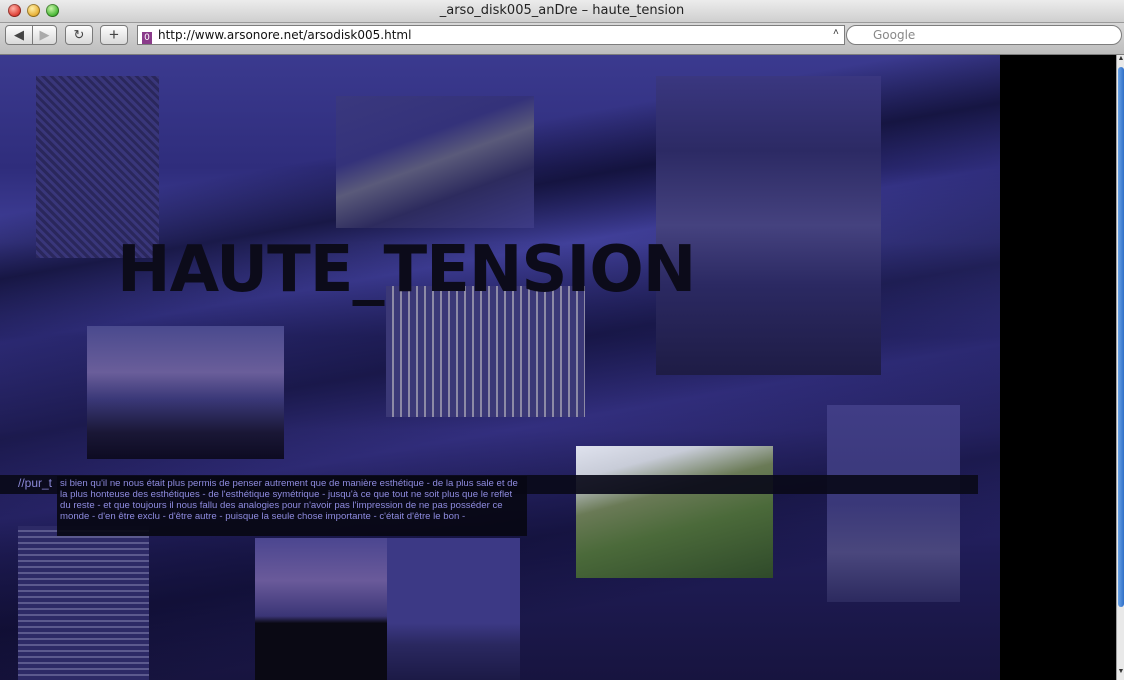  Describe the element at coordinates (1120, 60) in the screenshot. I see `scroll-up-icon: ▲` at that location.